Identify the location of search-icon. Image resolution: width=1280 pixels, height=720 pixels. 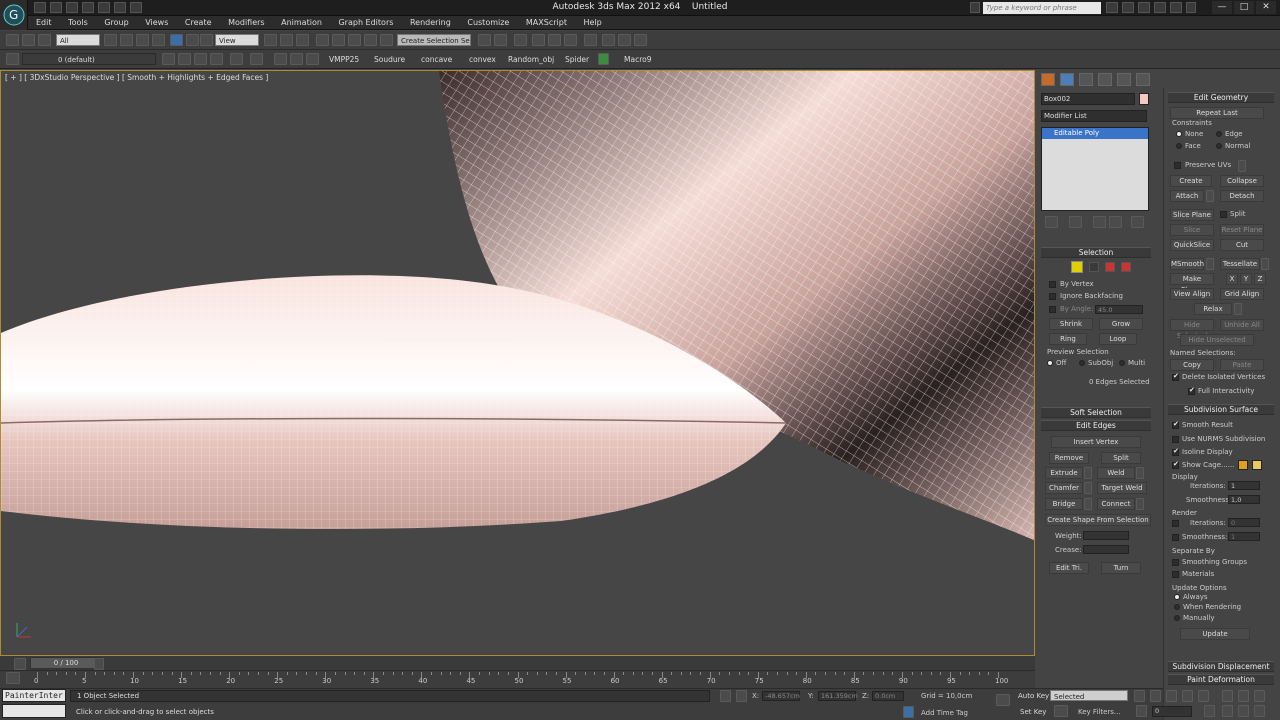
(975, 7).